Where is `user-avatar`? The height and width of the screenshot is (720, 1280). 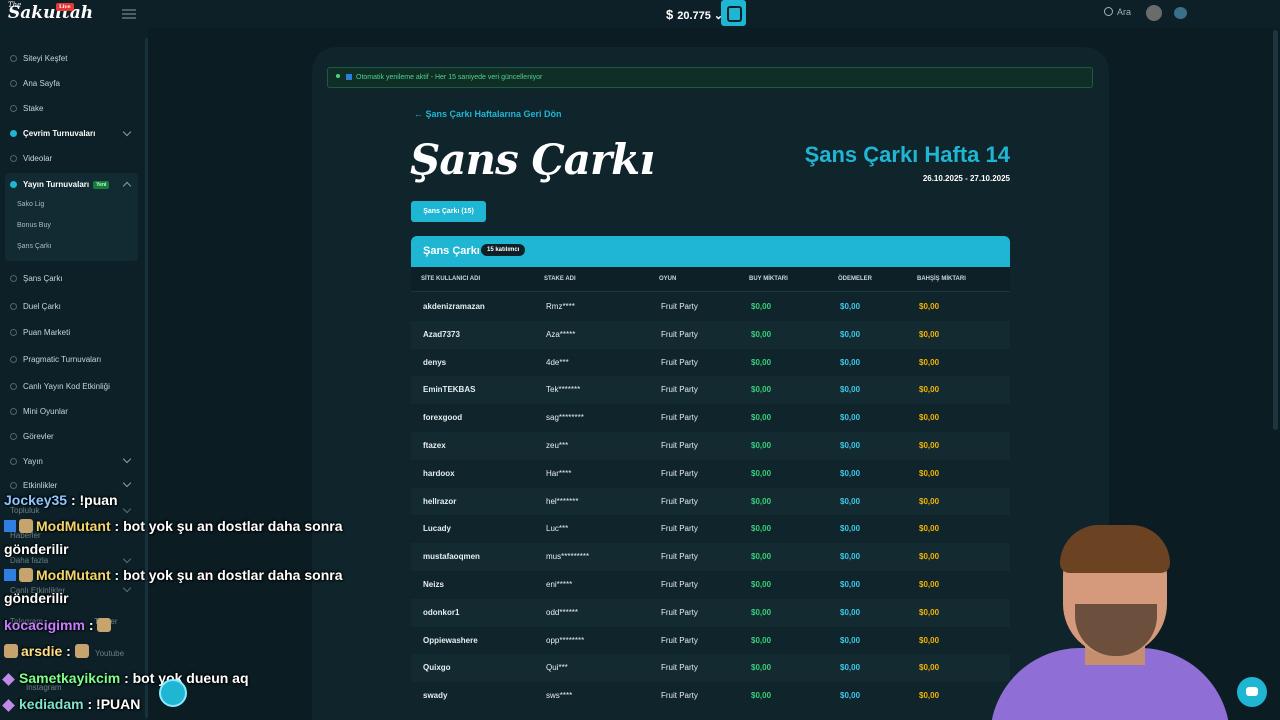
user-avatar is located at coordinates (1154, 13).